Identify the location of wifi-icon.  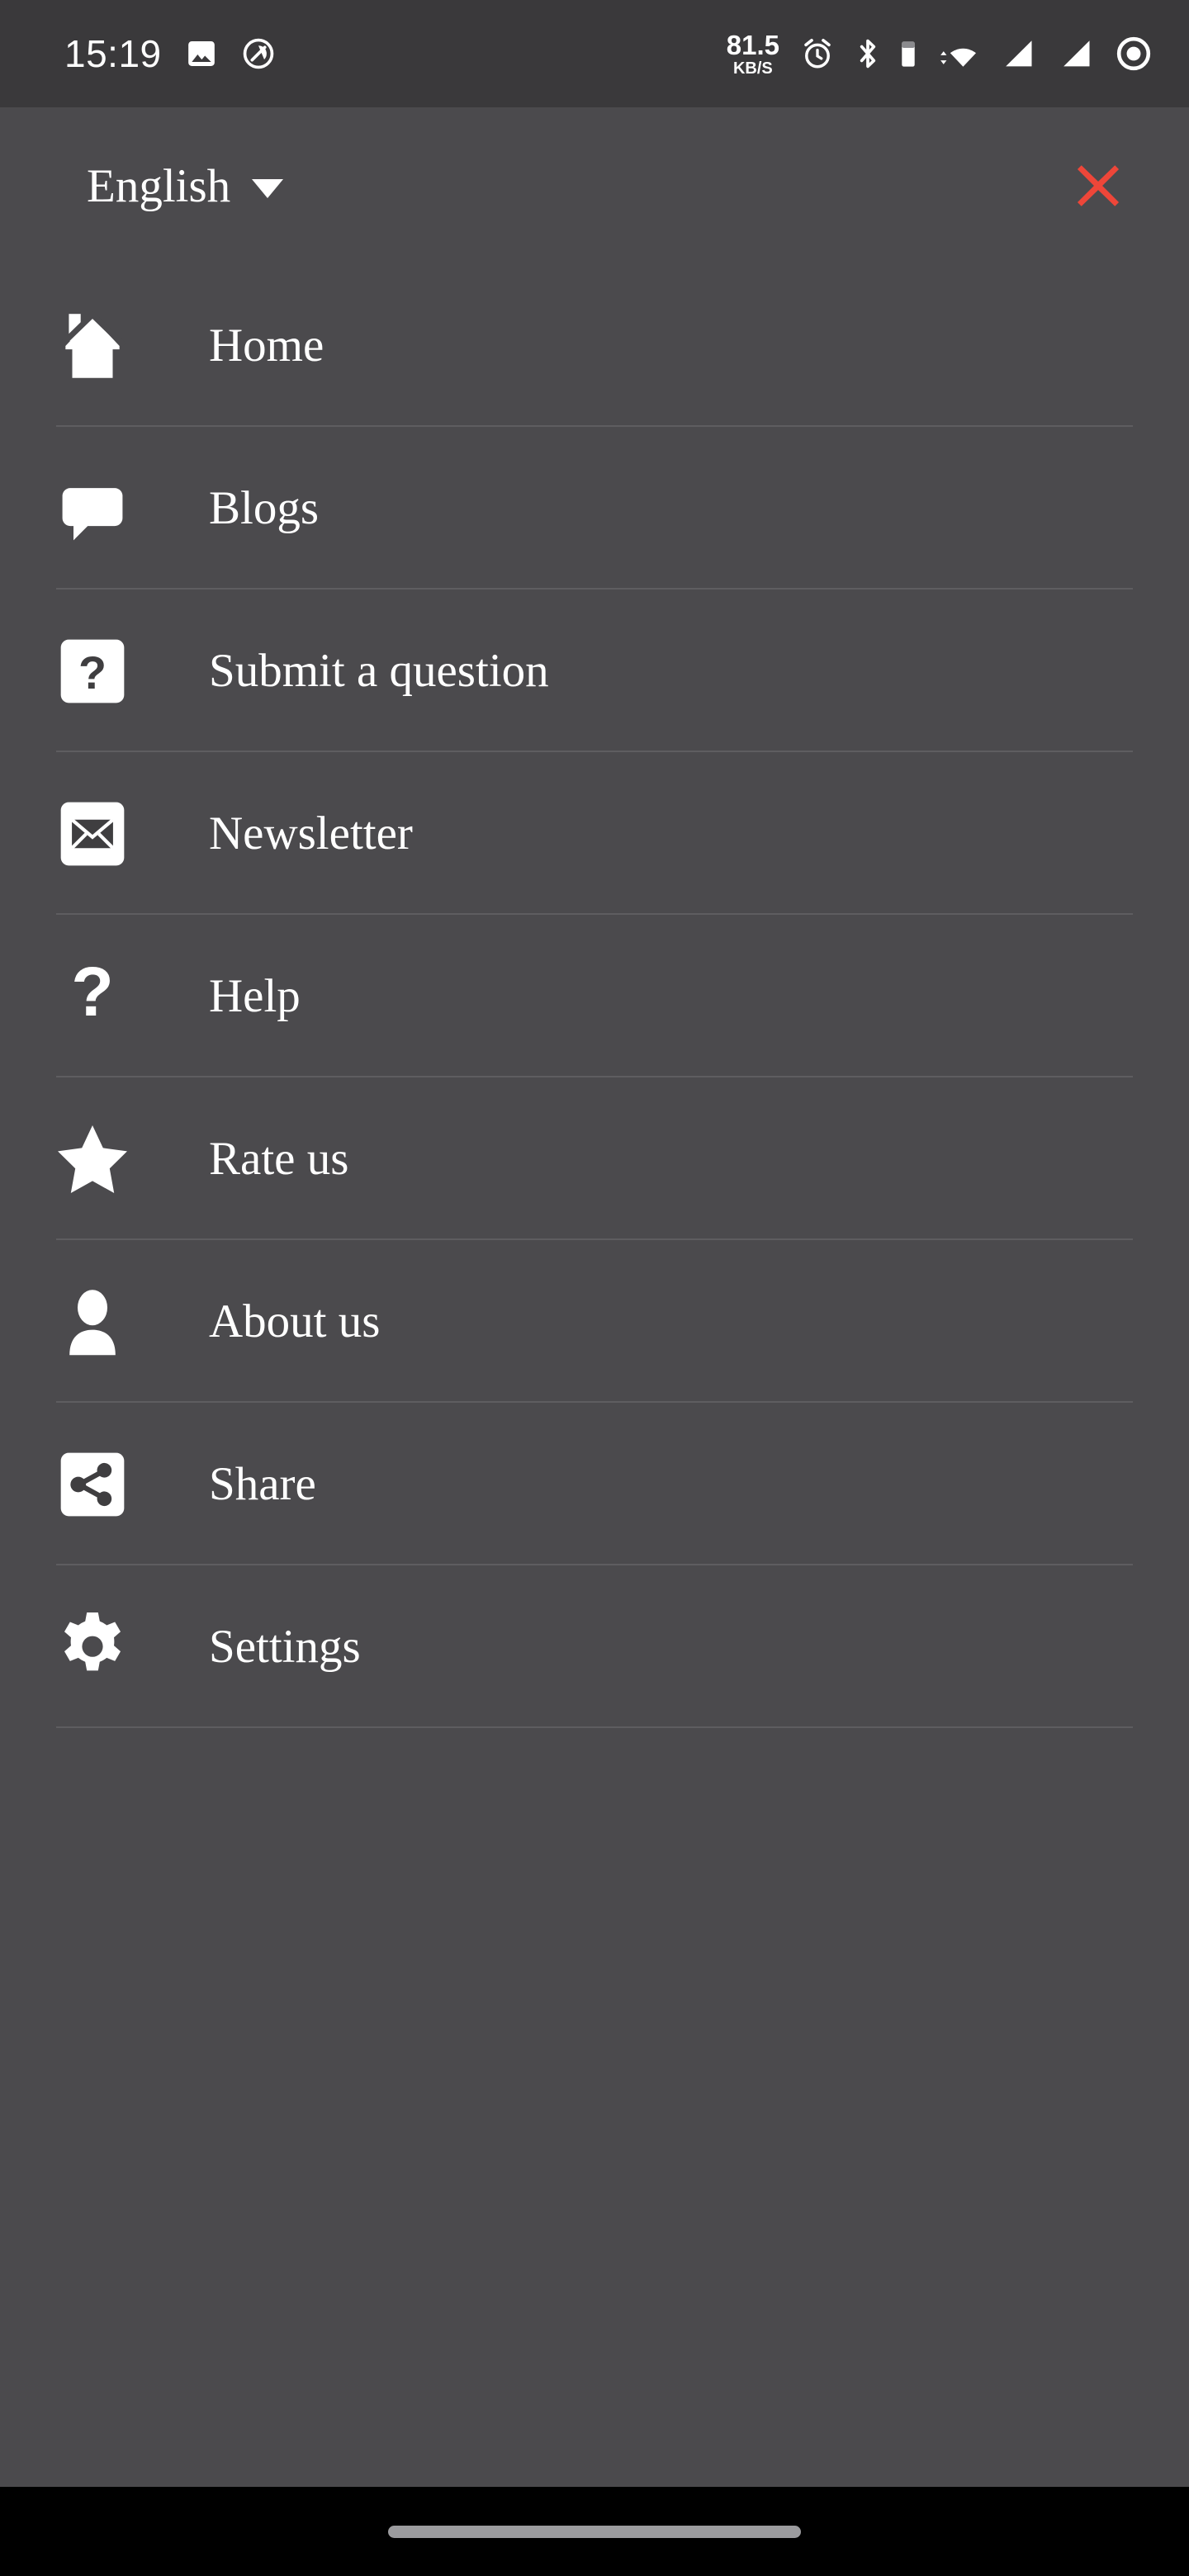
(958, 57).